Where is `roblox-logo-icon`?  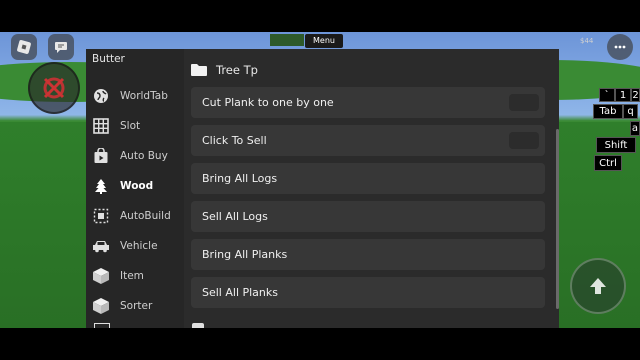 roblox-logo-icon is located at coordinates (24, 47).